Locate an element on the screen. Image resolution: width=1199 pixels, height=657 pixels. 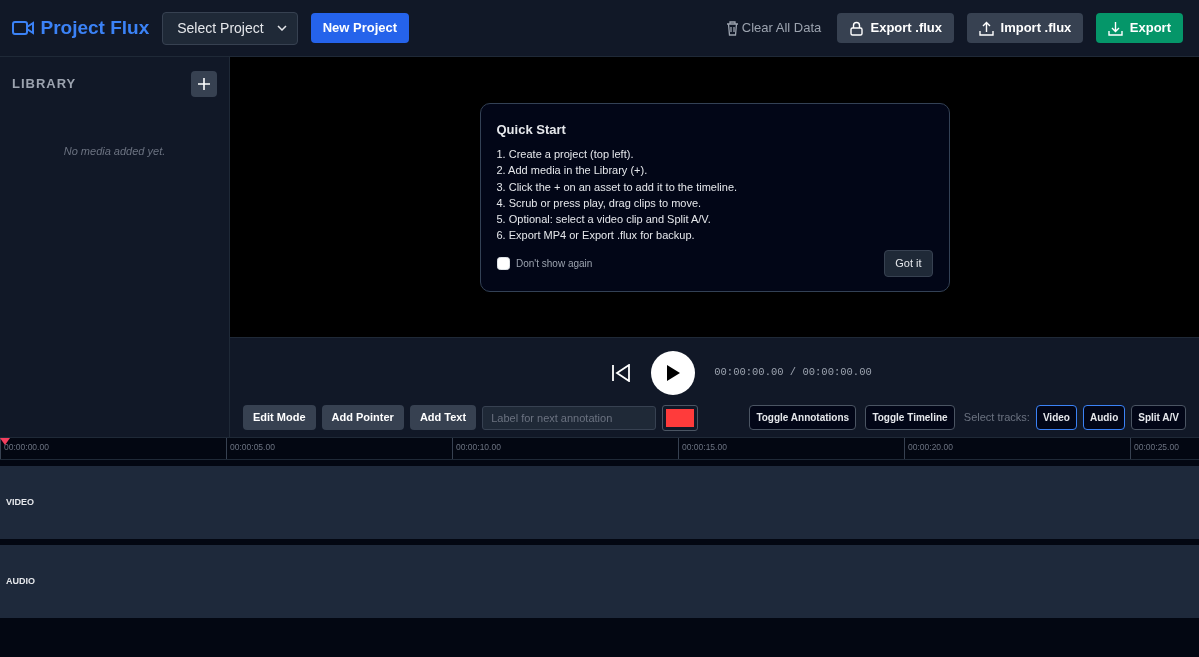
track-label: AUDIO is located at coordinates (20, 581).